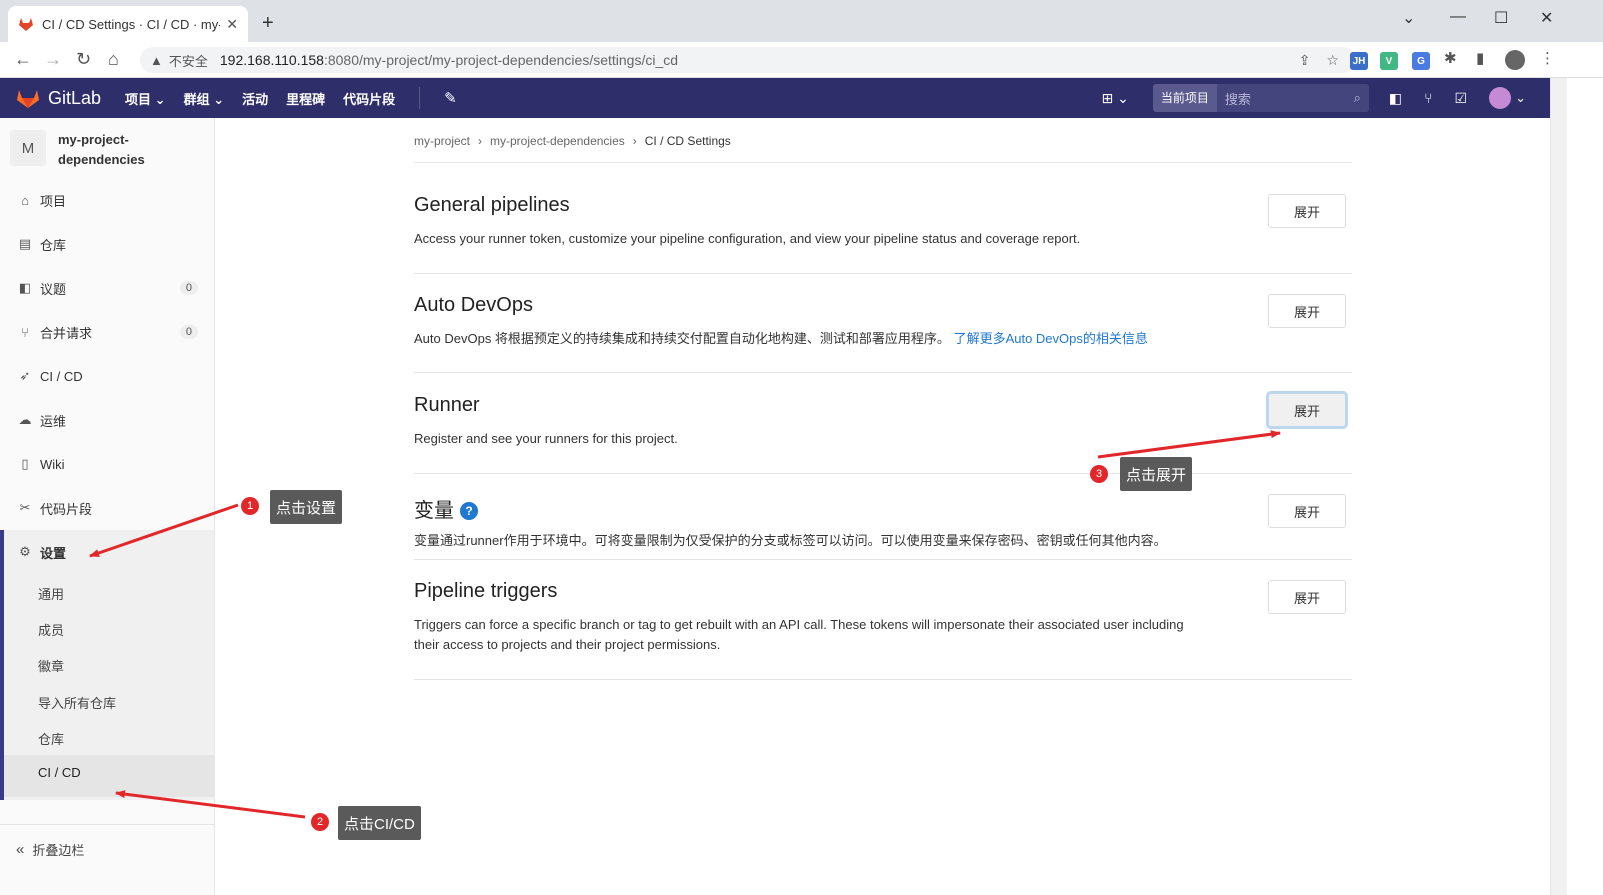 The width and height of the screenshot is (1603, 895). What do you see at coordinates (25, 551) in the screenshot?
I see `gear-icon: ⚙` at bounding box center [25, 551].